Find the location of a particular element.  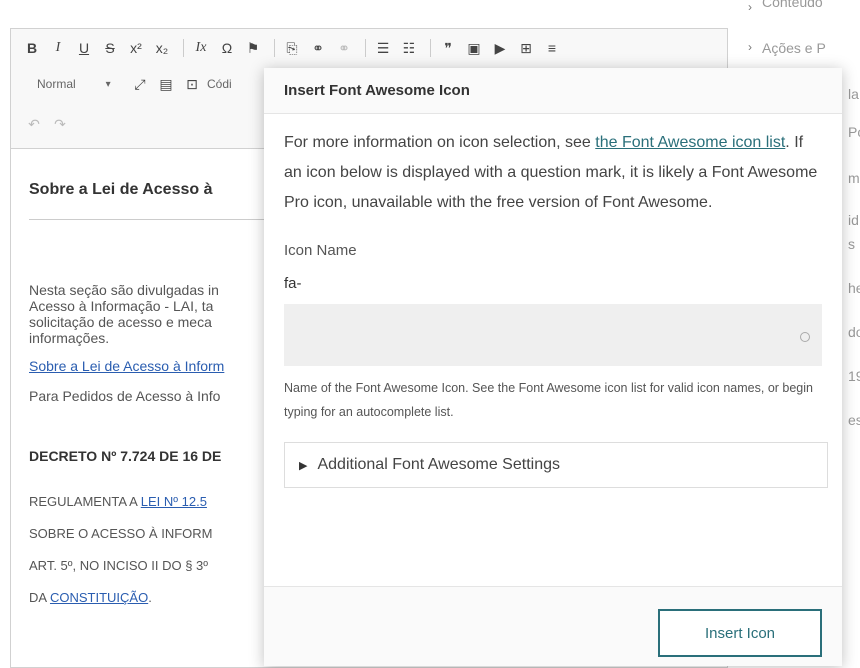

dialog-header: Insert Font Awesome Icon is located at coordinates (553, 91).